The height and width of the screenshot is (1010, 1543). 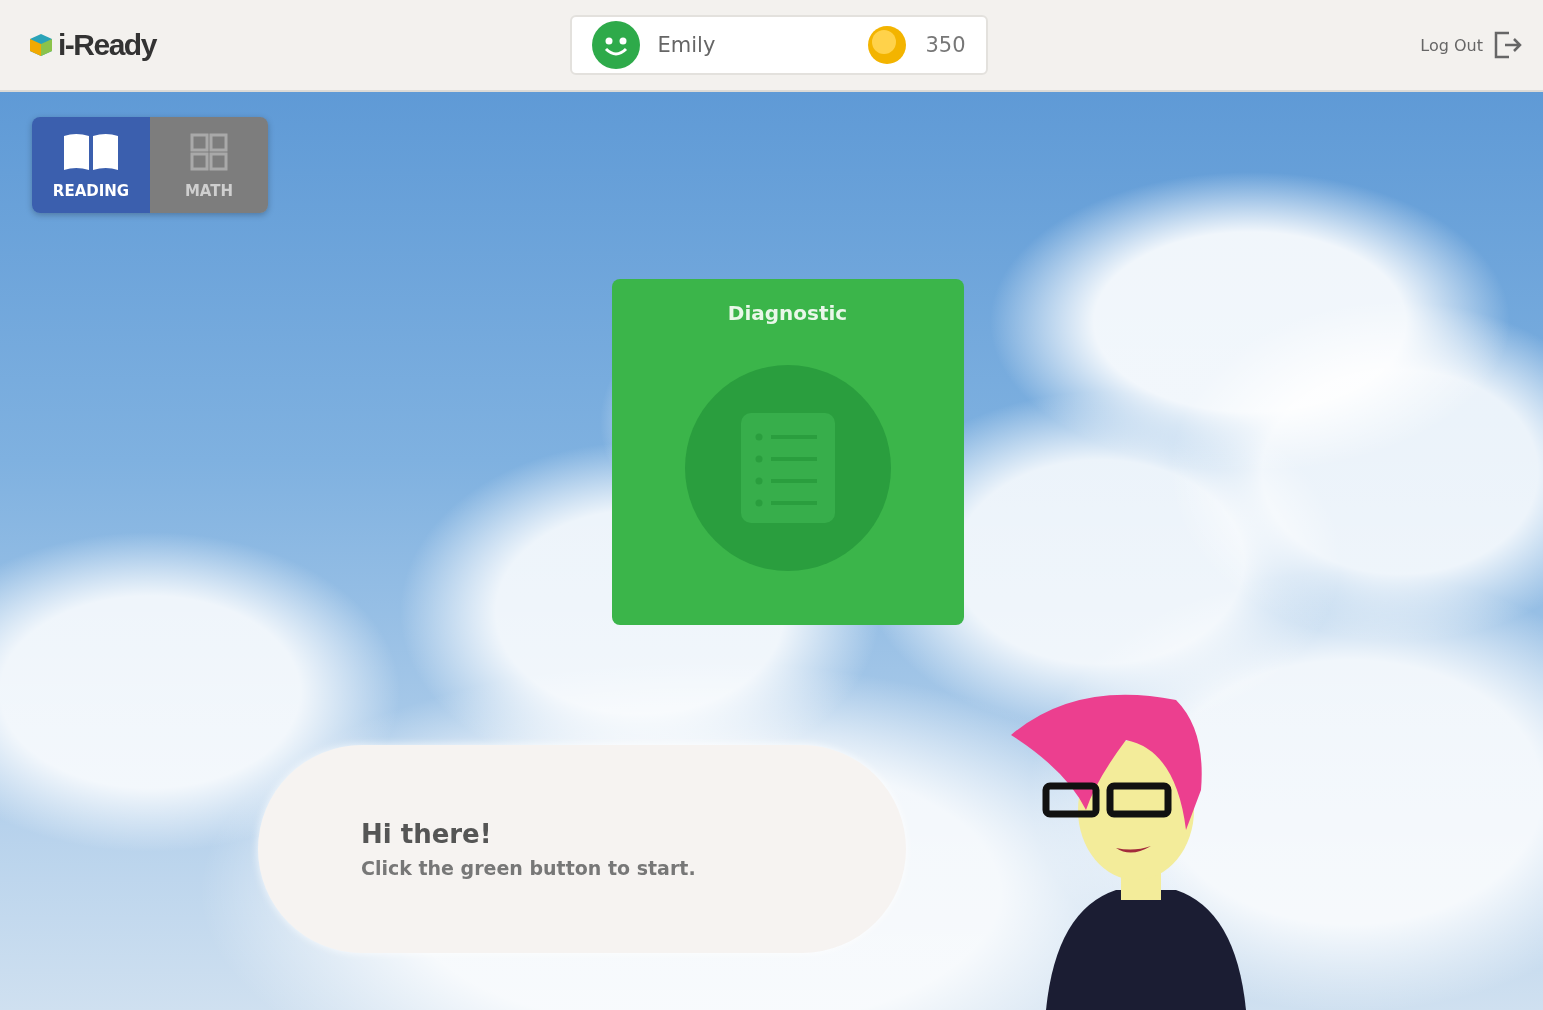 What do you see at coordinates (1508, 45) in the screenshot?
I see `logout-icon` at bounding box center [1508, 45].